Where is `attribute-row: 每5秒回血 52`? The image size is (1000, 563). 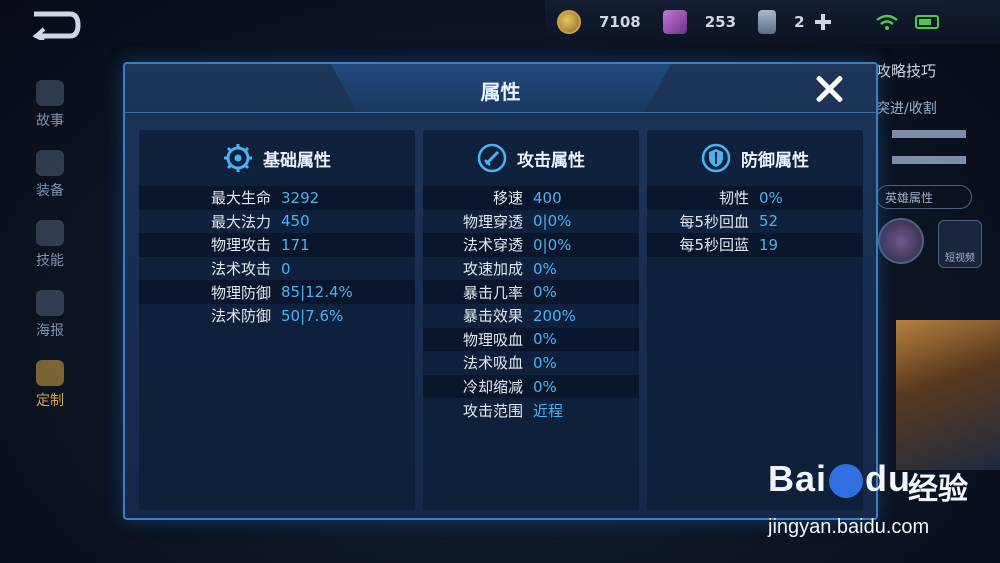
attribute-row: 每5秒回血 52 is located at coordinates (755, 222).